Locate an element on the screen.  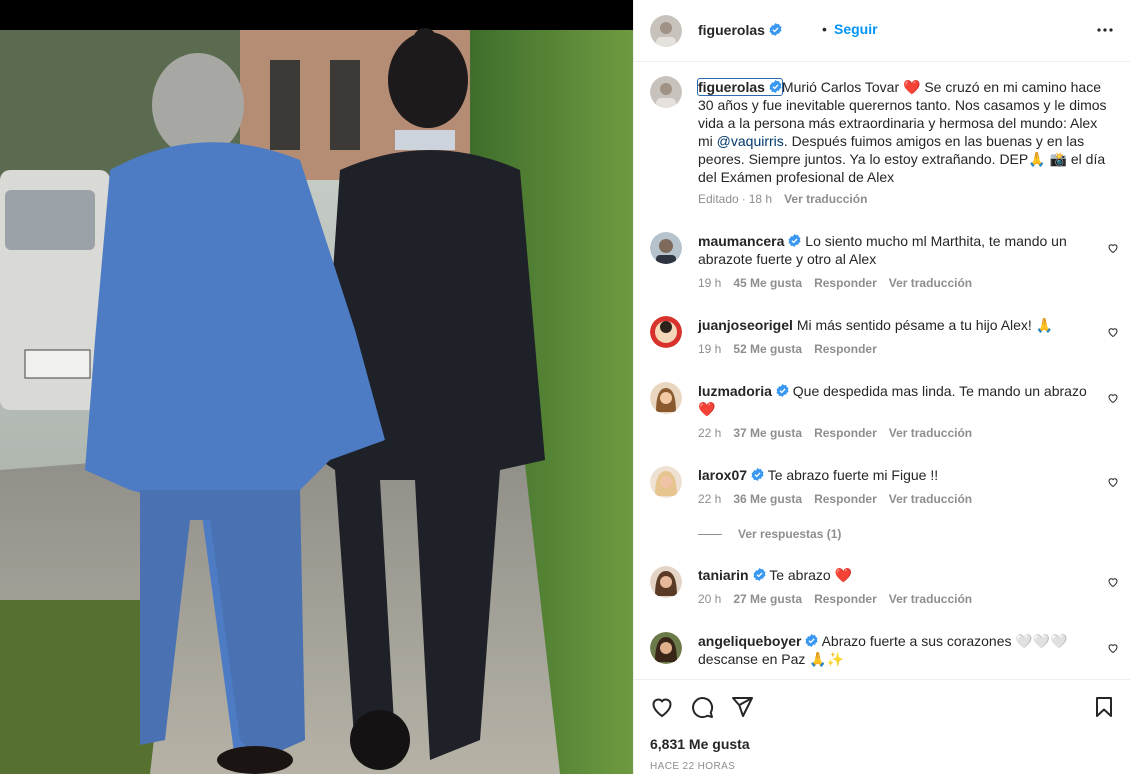
caption-translate-link: Ver traducción is located at coordinates (825, 199).